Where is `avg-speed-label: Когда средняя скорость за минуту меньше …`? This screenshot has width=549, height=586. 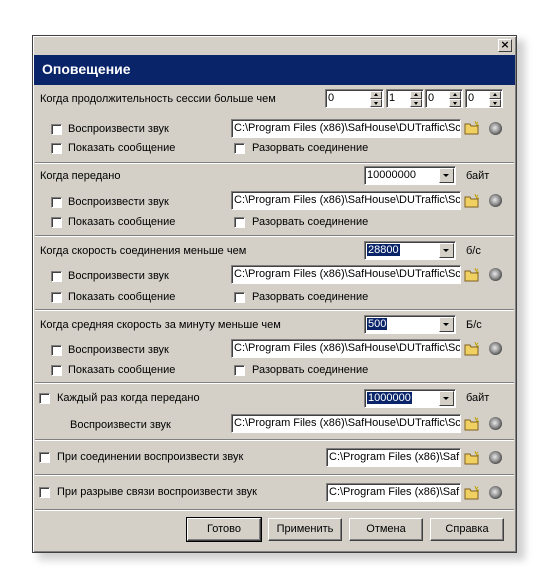 avg-speed-label: Когда средняя скорость за минуту меньше … is located at coordinates (160, 325).